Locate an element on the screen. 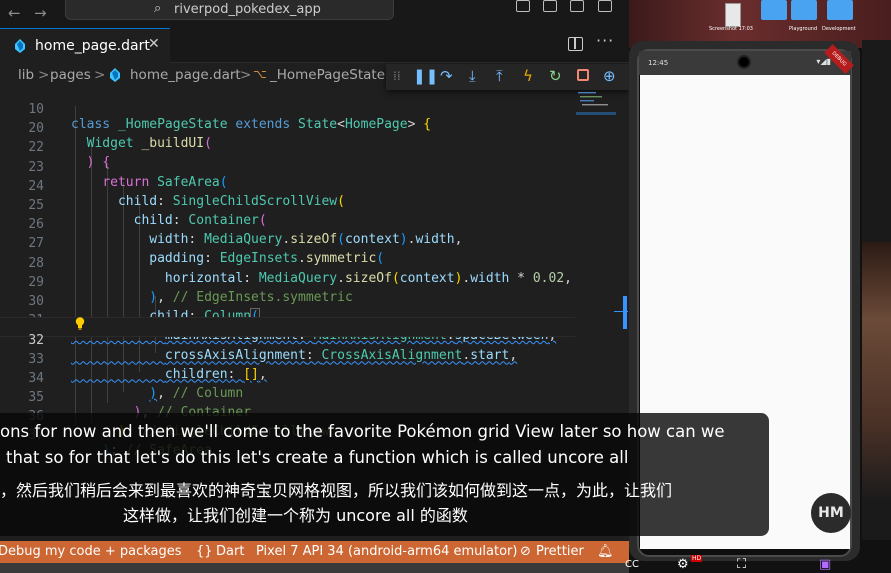 Image resolution: width=891 pixels, height=573 pixels. class-symbol-icon: ⌥ is located at coordinates (260, 74).